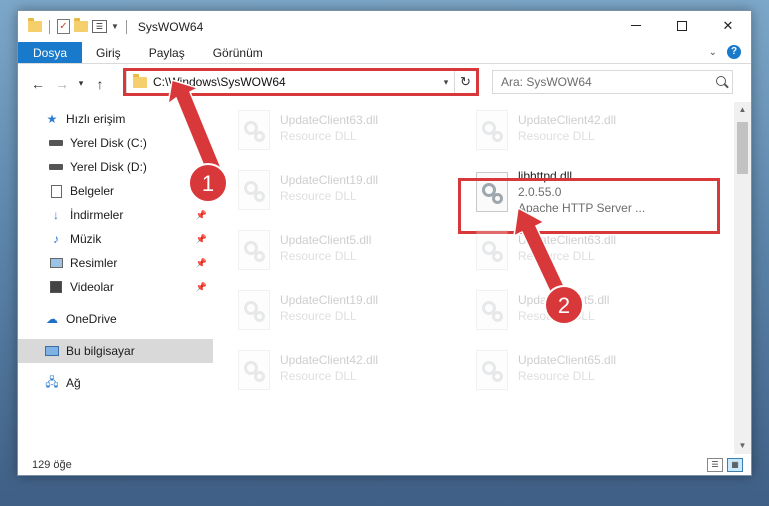  I want to click on tab-home: Giriş, so click(108, 52).